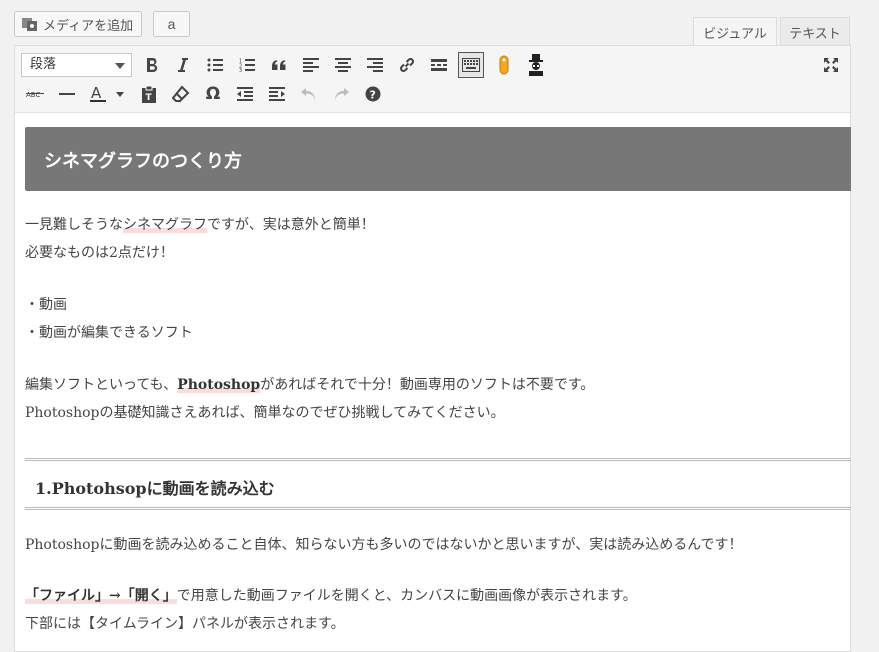 The image size is (879, 652). I want to click on gold-badge-icon, so click(504, 65).